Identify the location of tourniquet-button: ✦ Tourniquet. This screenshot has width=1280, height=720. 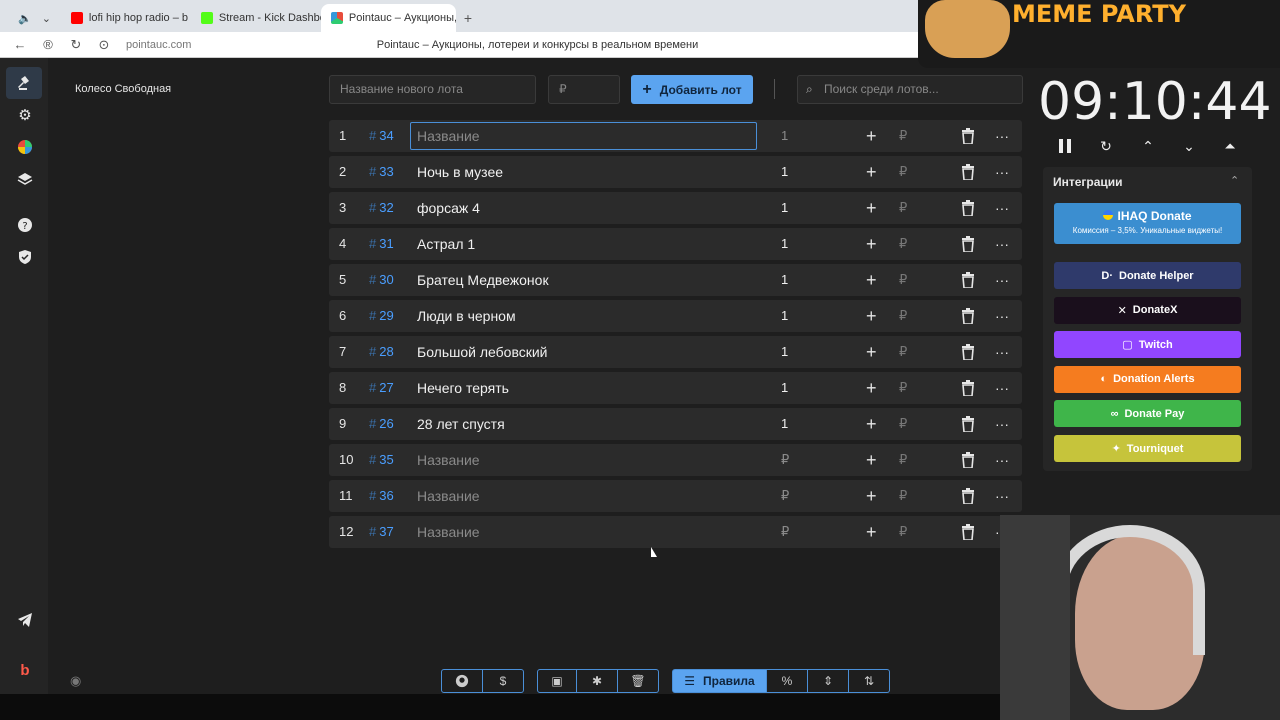
(1147, 448).